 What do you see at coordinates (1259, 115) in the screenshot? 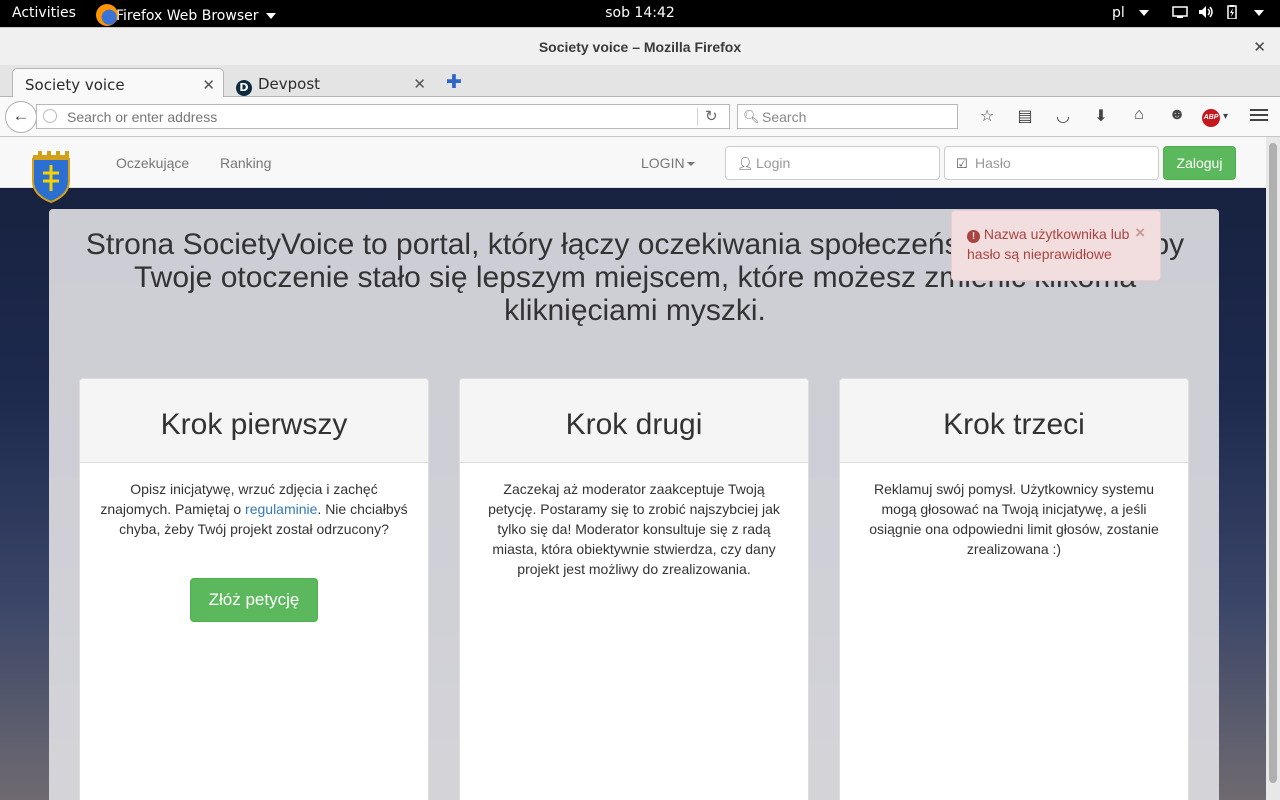
I see `menu-hamburger-icon` at bounding box center [1259, 115].